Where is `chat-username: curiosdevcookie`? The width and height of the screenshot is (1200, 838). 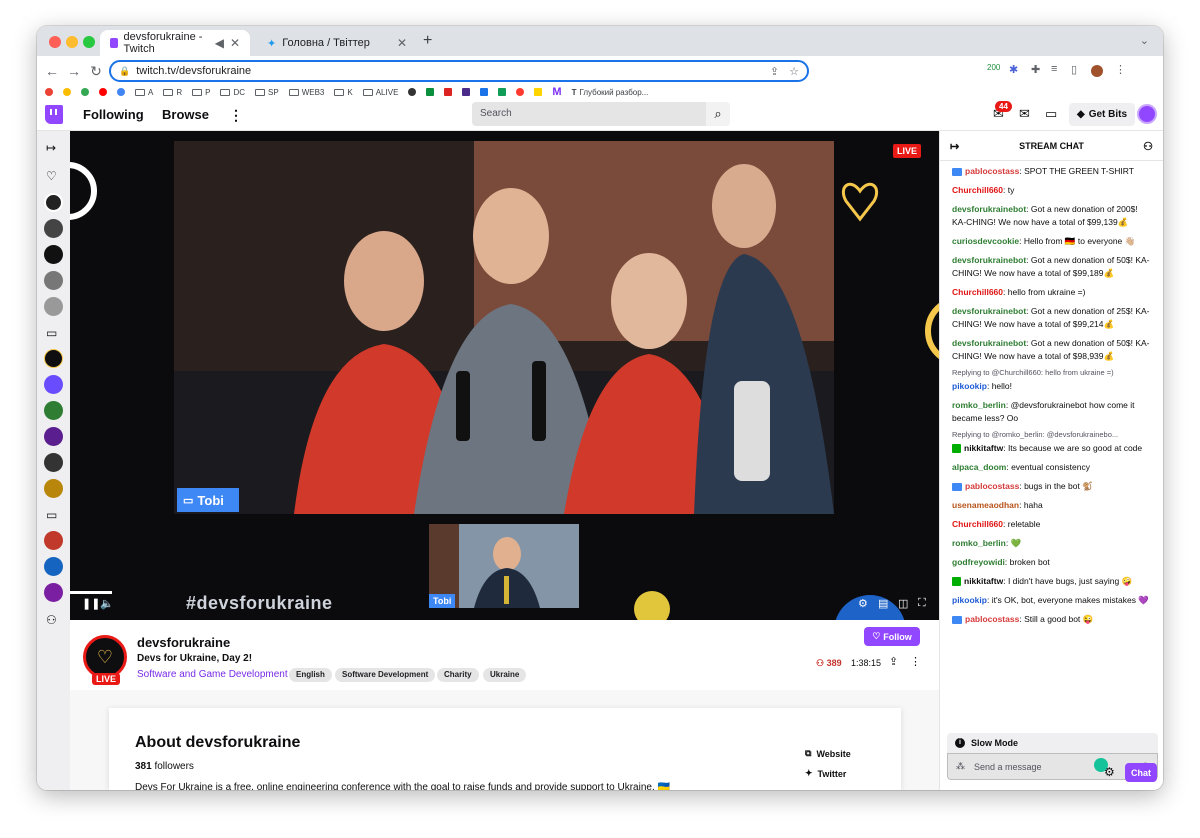
chat-username: curiosdevcookie is located at coordinates (985, 241).